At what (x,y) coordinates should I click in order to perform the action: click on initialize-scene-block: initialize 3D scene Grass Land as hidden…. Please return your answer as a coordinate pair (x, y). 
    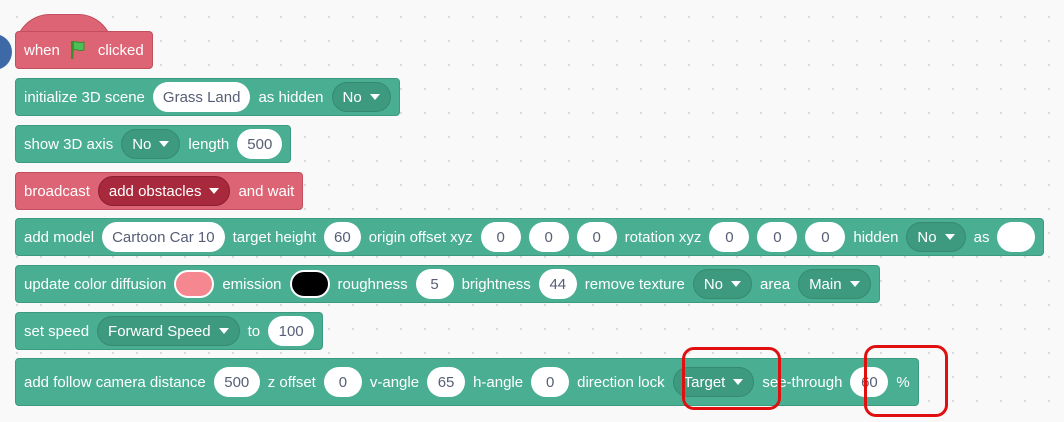
    Looking at the image, I should click on (207, 97).